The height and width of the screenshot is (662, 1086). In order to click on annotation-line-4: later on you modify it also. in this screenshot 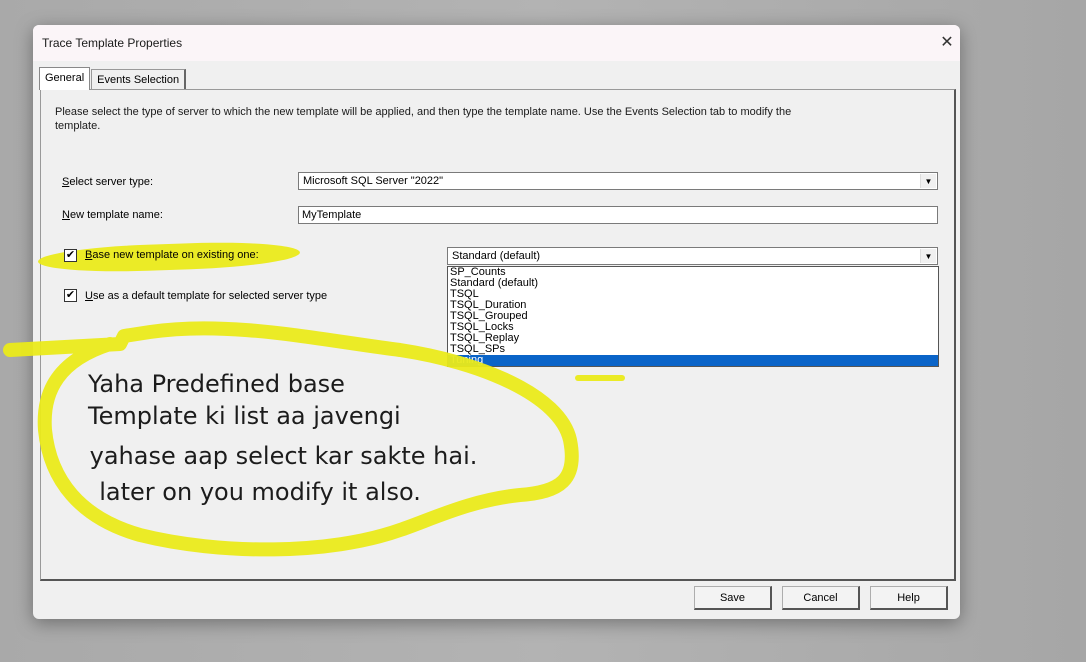, I will do `click(252, 492)`.